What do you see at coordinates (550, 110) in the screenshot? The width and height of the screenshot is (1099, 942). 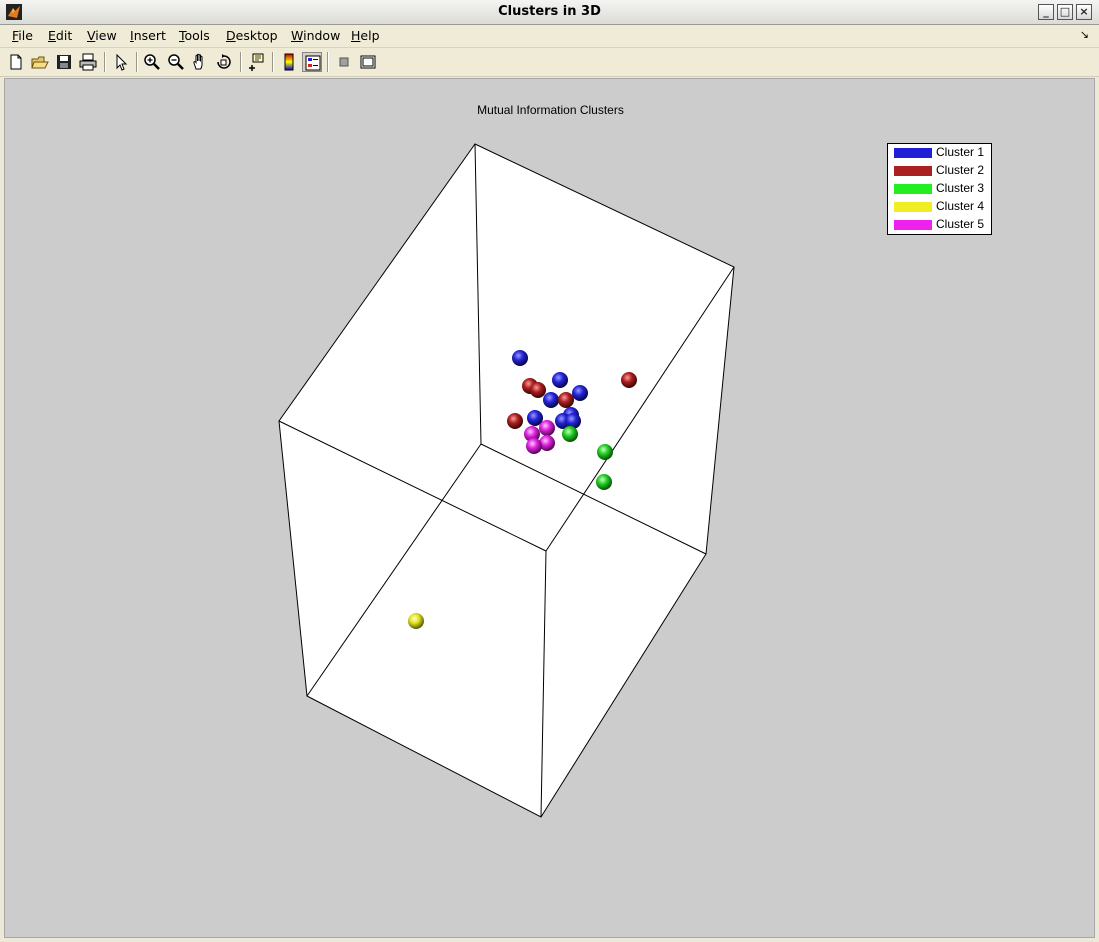 I see `plot-title: Mutual Information Clusters` at bounding box center [550, 110].